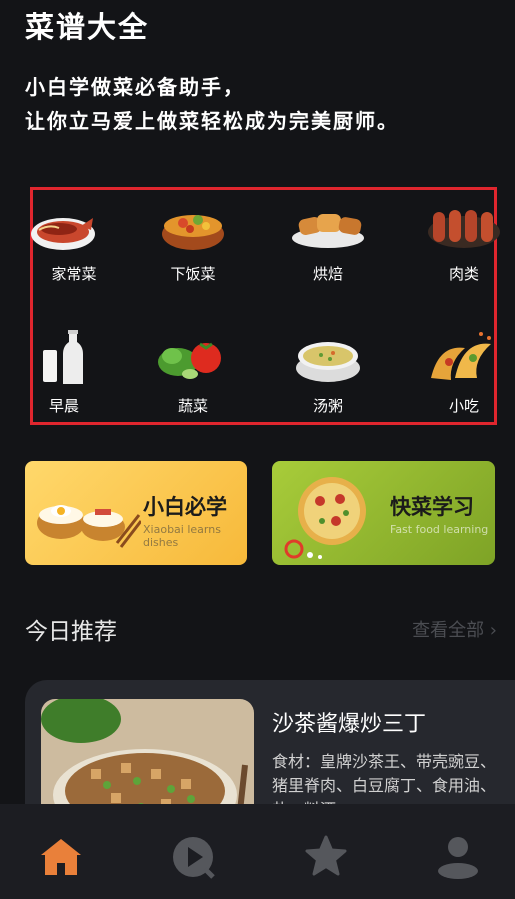 This screenshot has width=515, height=899. What do you see at coordinates (327, 406) in the screenshot?
I see `category-label: 汤粥` at bounding box center [327, 406].